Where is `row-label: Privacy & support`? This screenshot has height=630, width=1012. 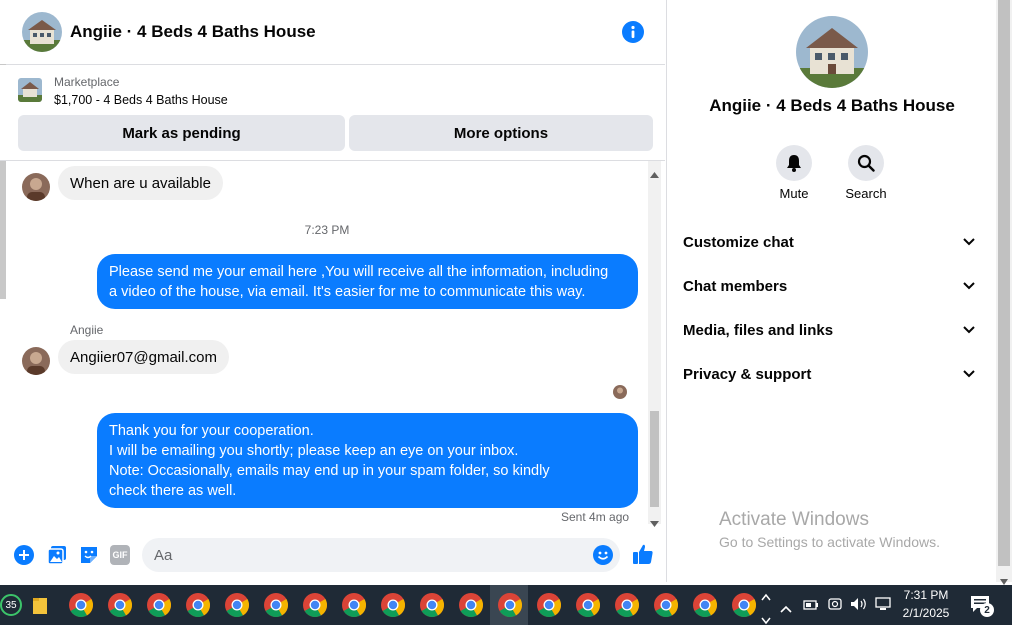
row-label: Privacy & support is located at coordinates (747, 374).